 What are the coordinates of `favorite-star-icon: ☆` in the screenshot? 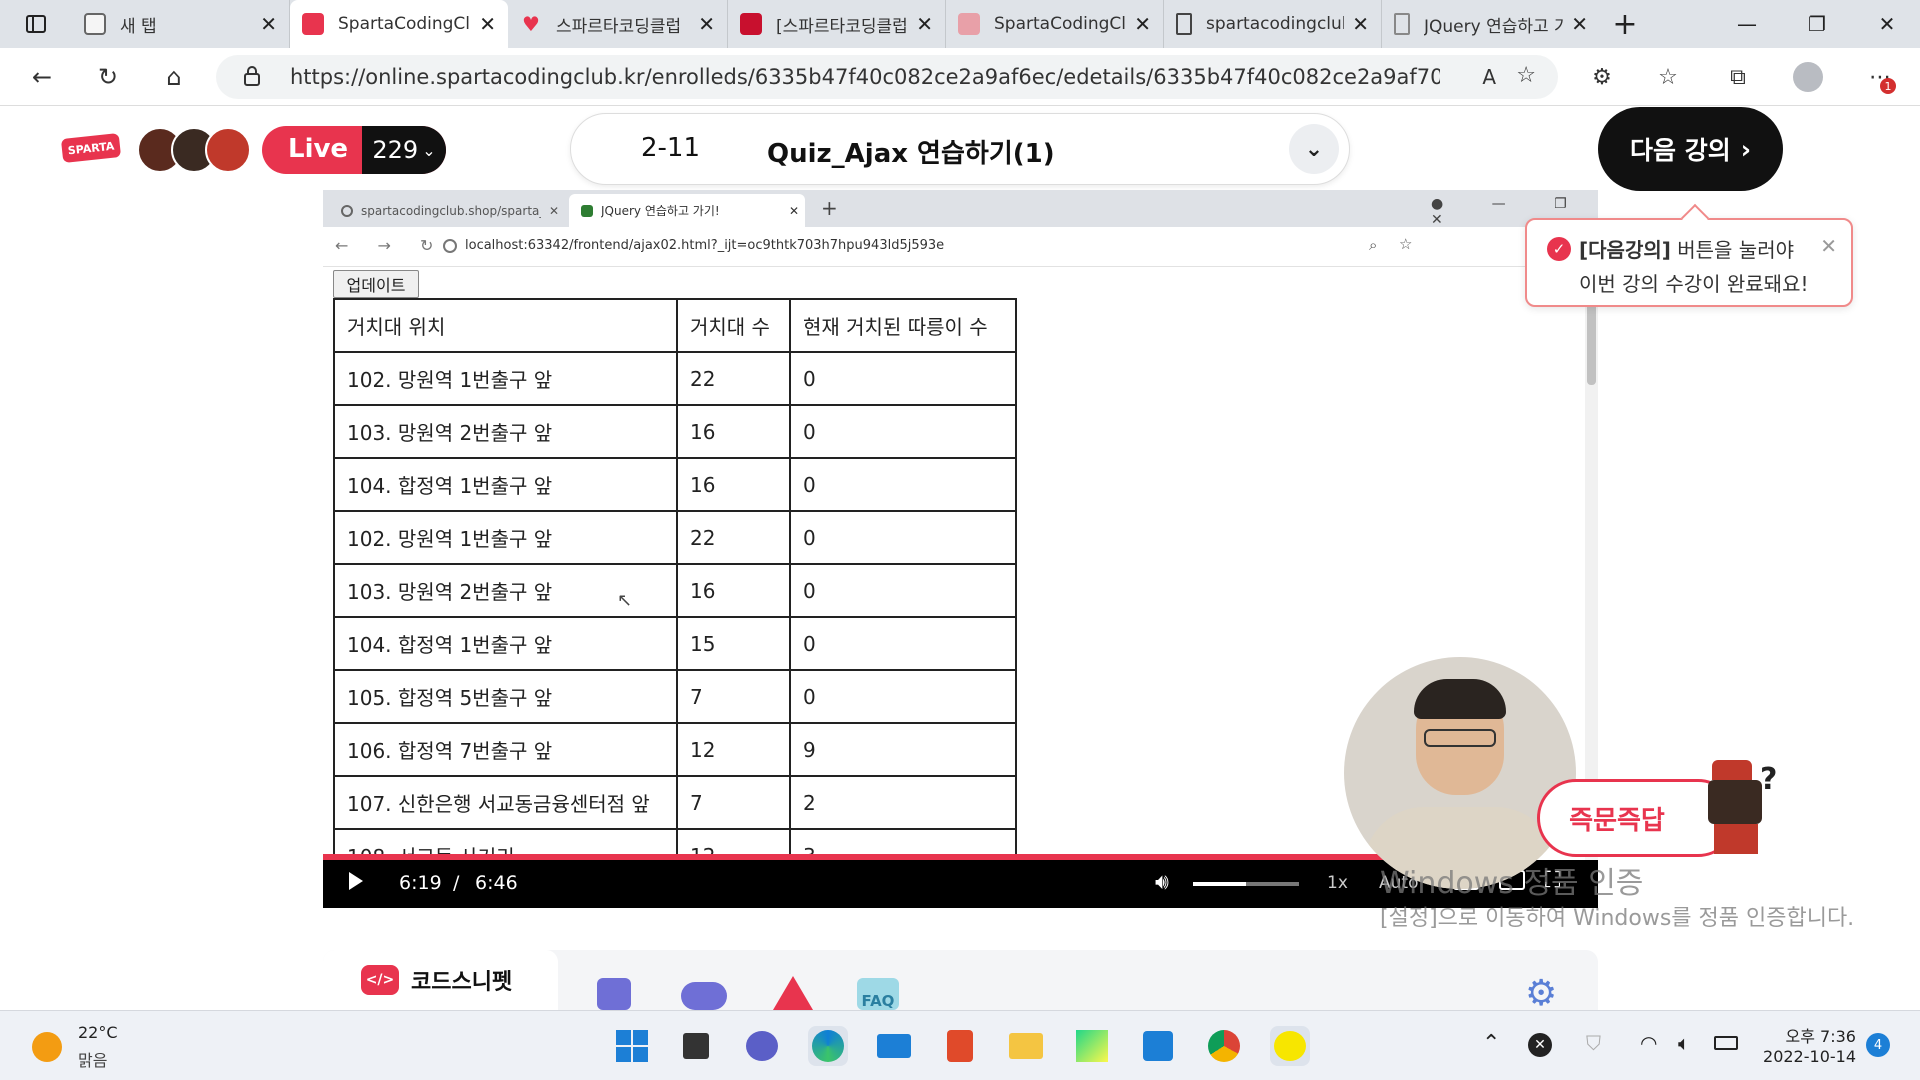 It's located at (1526, 75).